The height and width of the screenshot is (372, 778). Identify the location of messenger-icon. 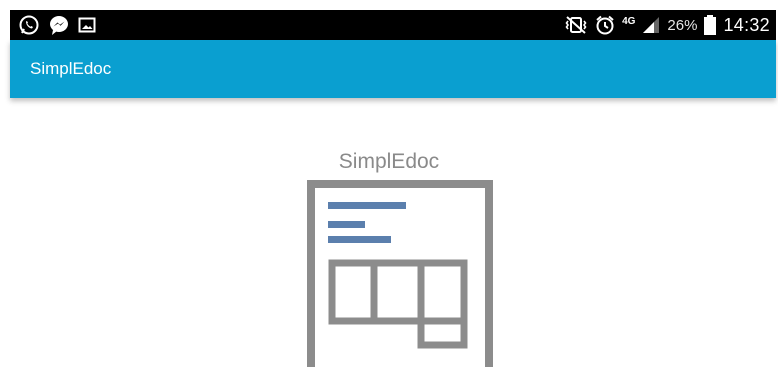
(59, 25).